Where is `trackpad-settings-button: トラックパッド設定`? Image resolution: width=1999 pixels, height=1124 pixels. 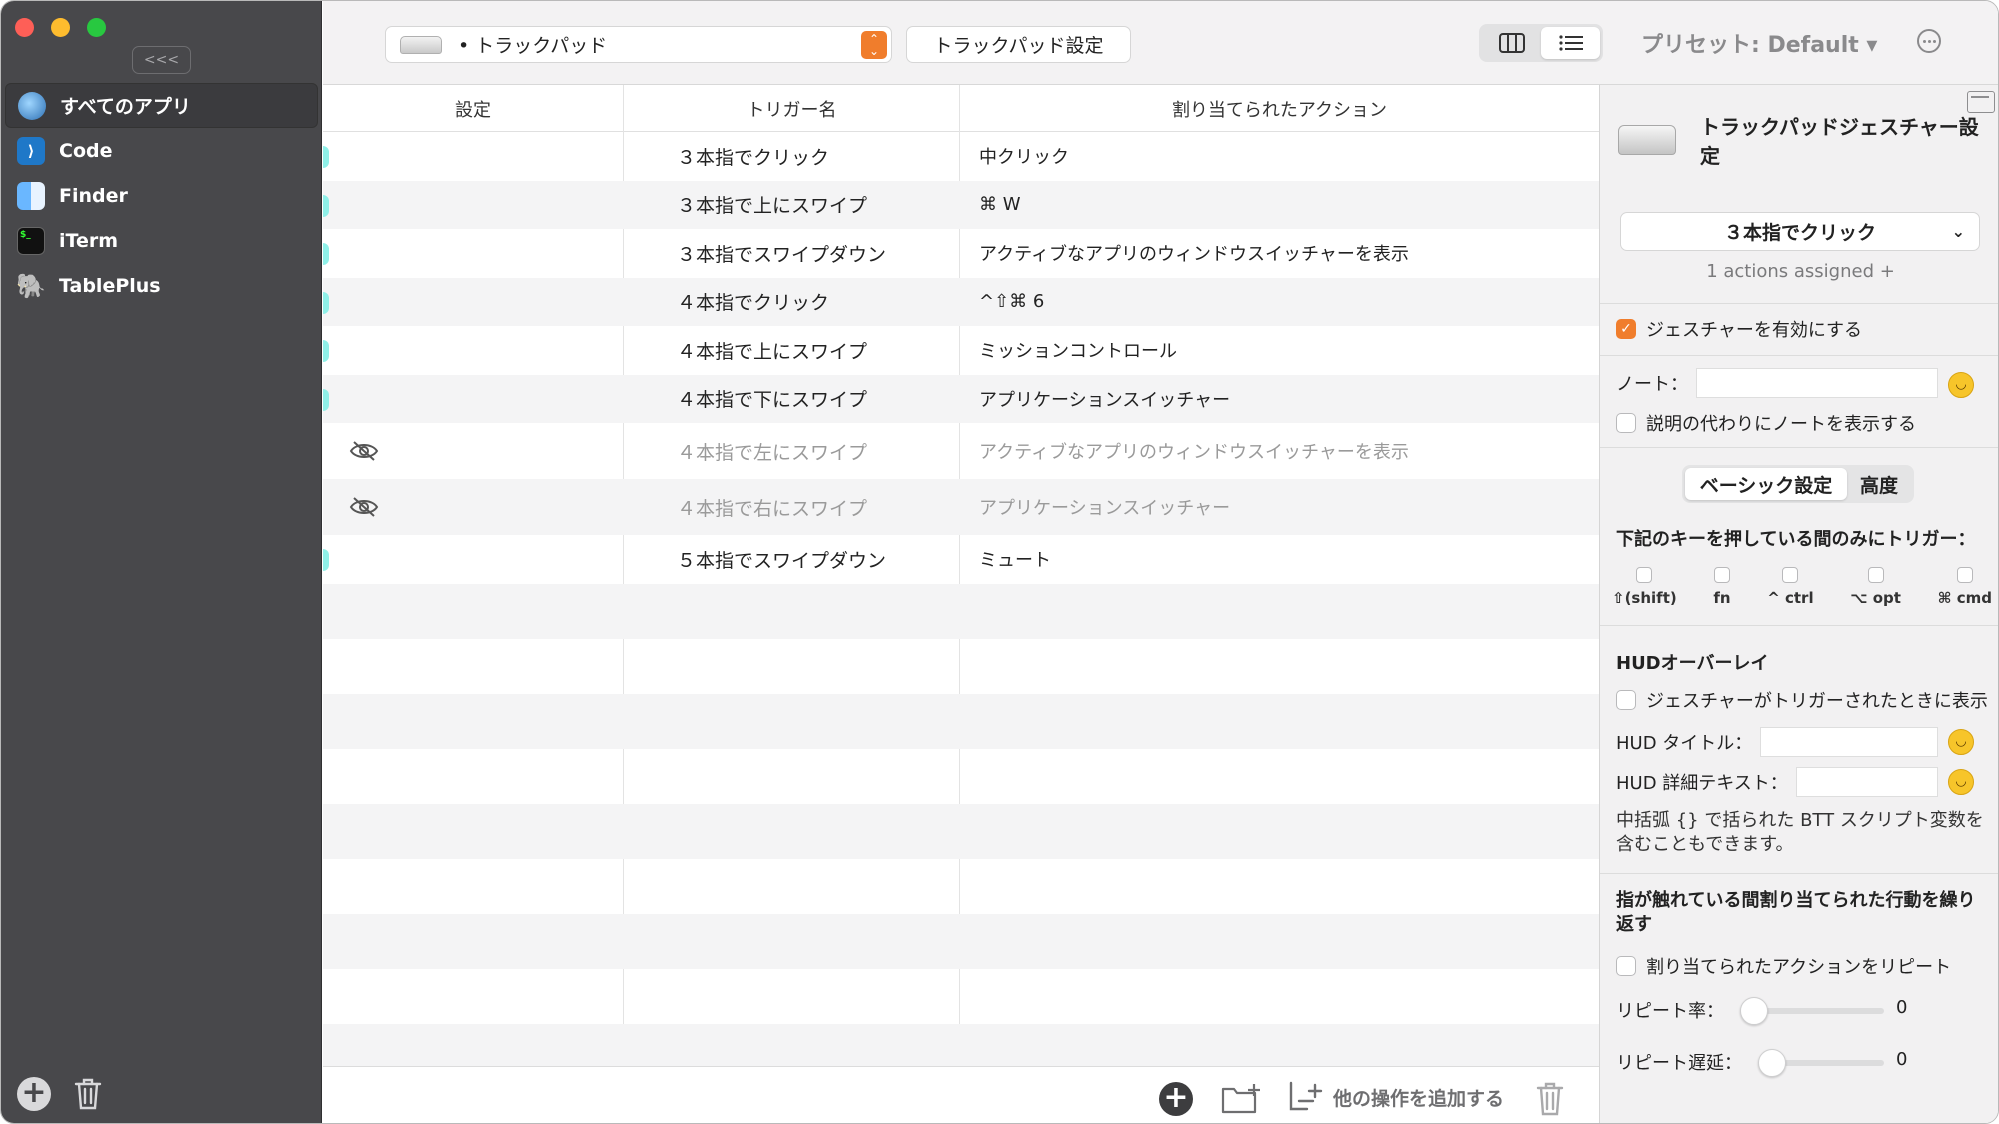 trackpad-settings-button: トラックパッド設定 is located at coordinates (1018, 44).